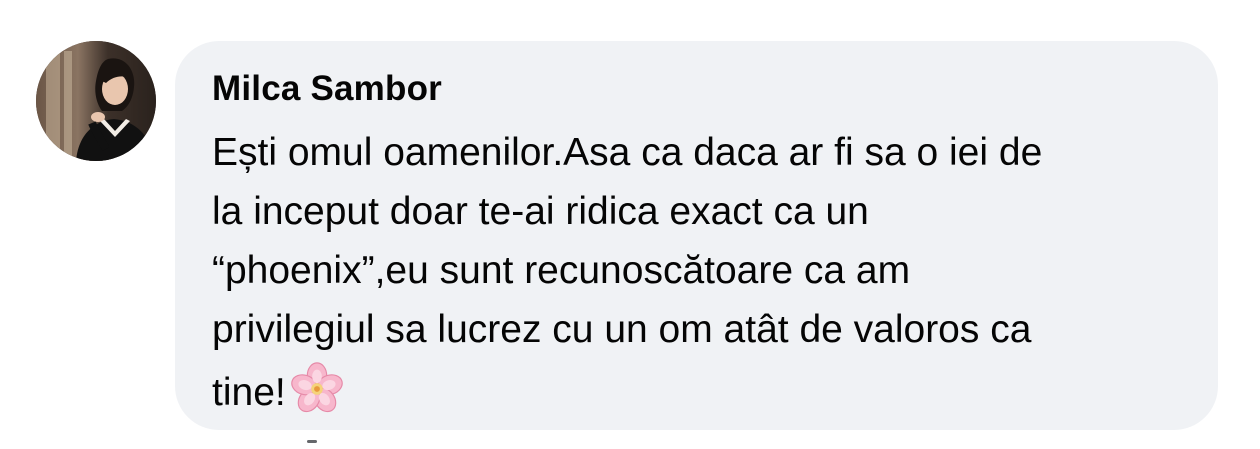 The height and width of the screenshot is (449, 1260). I want to click on comment-text-line-last: tine!, so click(702, 390).